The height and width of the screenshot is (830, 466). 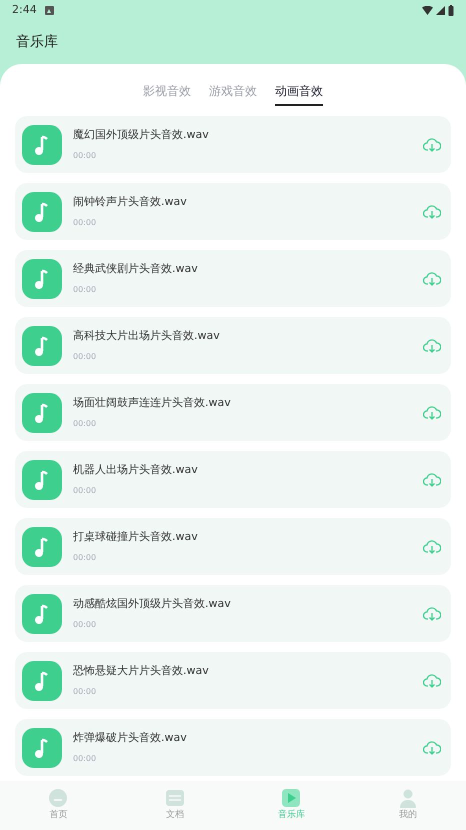 I want to click on track-card: 机器人出场片头音效.wav 00:00, so click(x=233, y=479).